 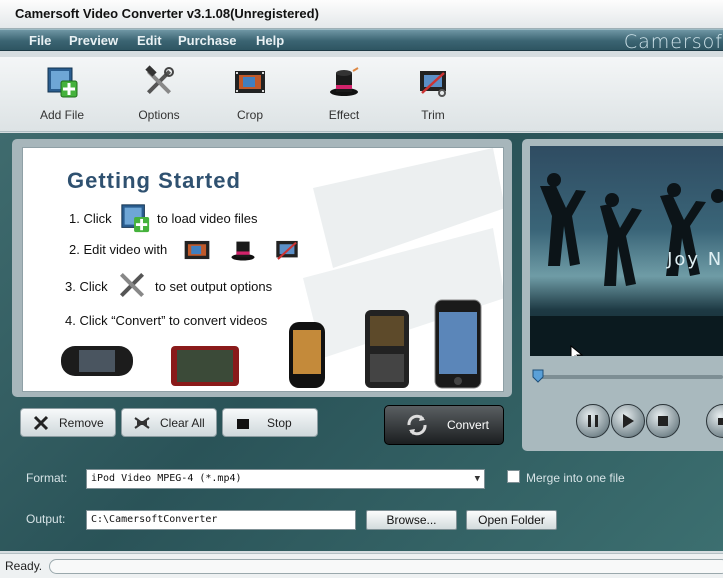 What do you see at coordinates (720, 421) in the screenshot?
I see `snapshot-icon` at bounding box center [720, 421].